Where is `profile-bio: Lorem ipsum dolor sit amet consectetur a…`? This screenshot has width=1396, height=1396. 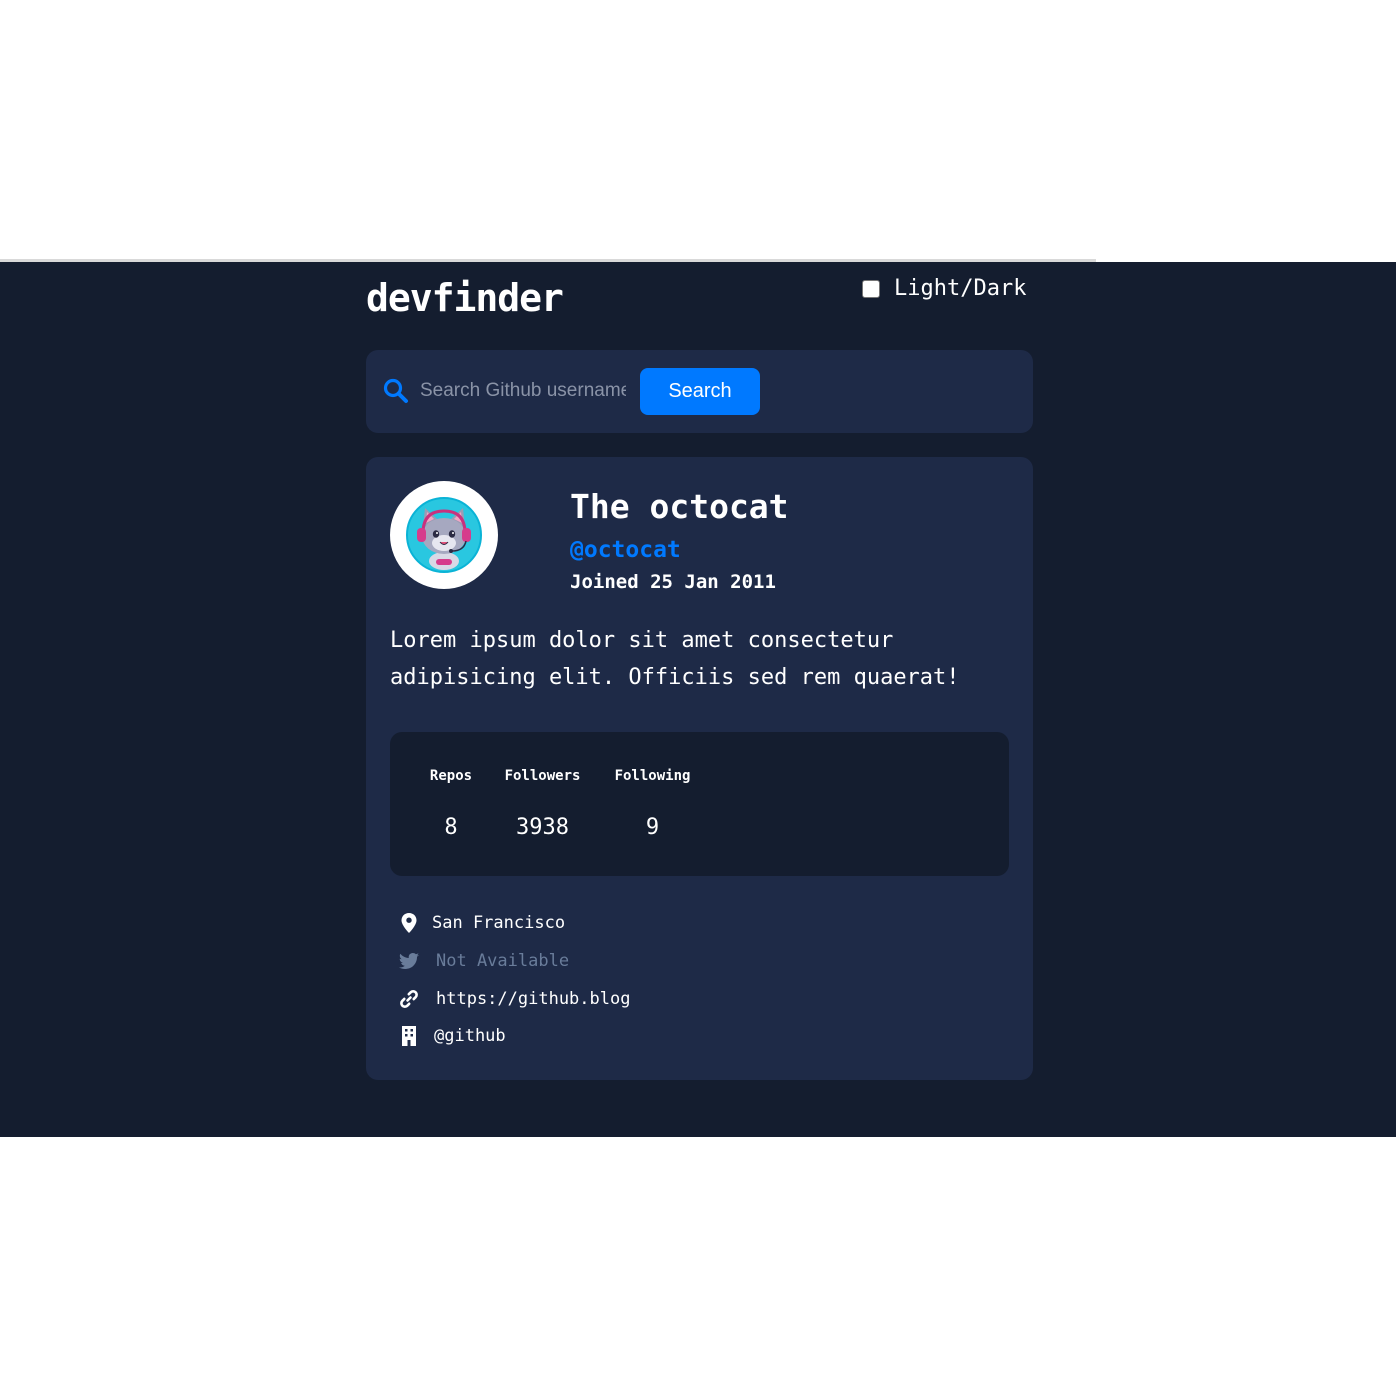 profile-bio: Lorem ipsum dolor sit amet consectetur a… is located at coordinates (690, 659).